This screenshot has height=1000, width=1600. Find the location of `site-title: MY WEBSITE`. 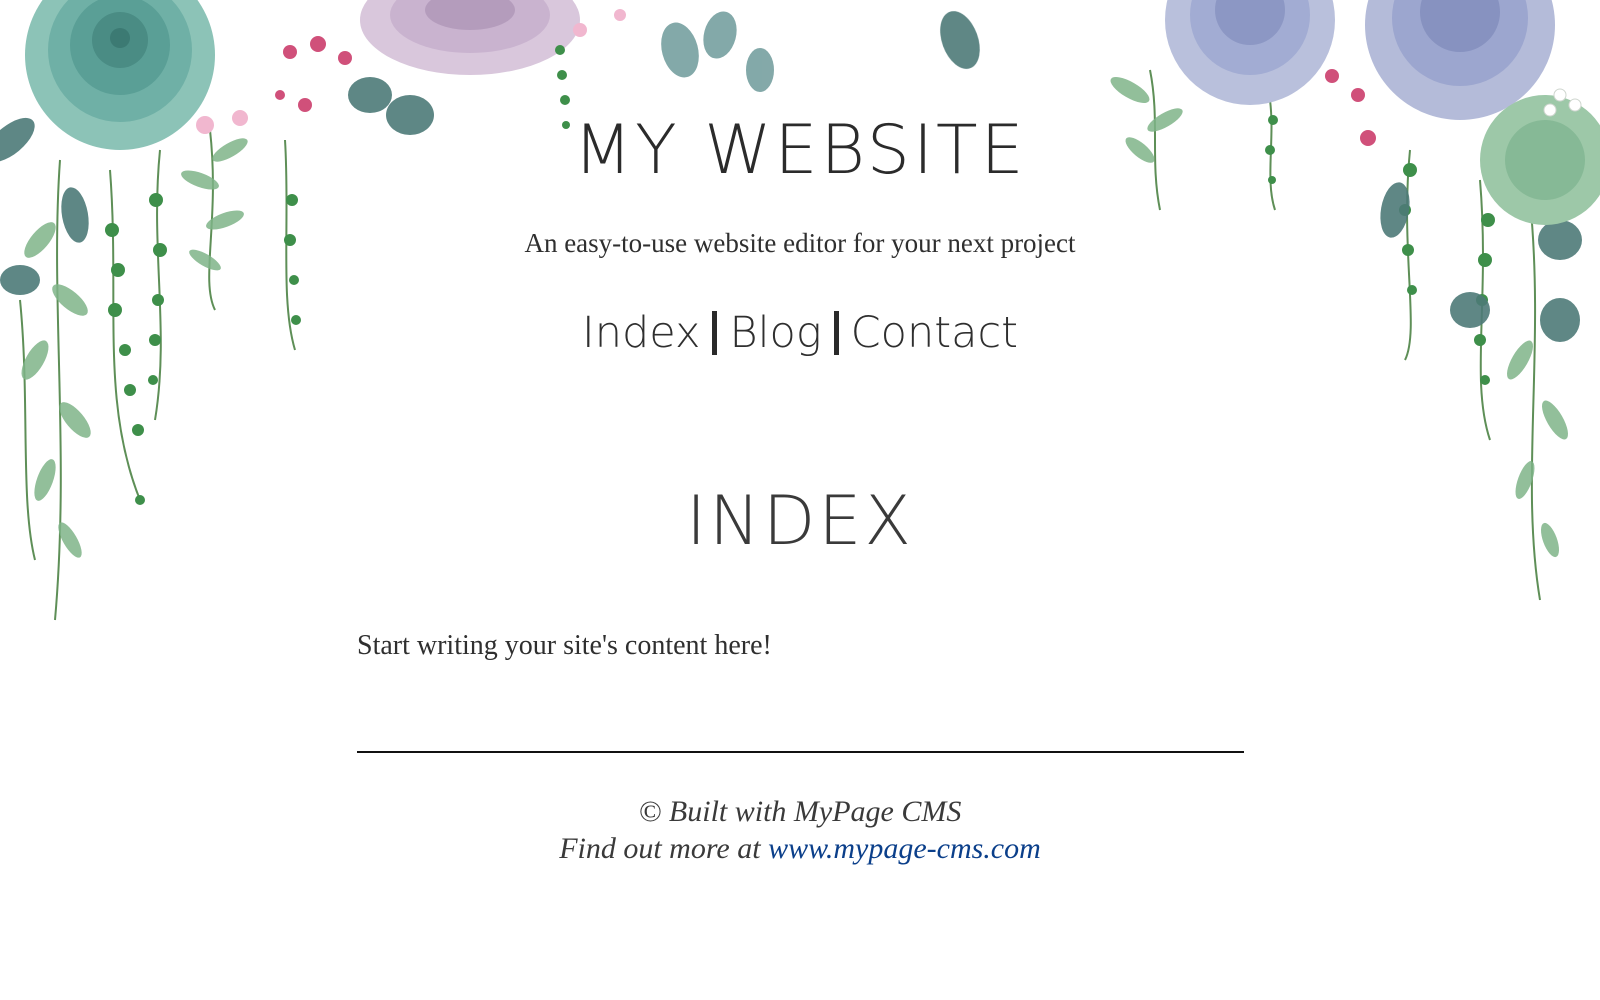

site-title: MY WEBSITE is located at coordinates (800, 150).